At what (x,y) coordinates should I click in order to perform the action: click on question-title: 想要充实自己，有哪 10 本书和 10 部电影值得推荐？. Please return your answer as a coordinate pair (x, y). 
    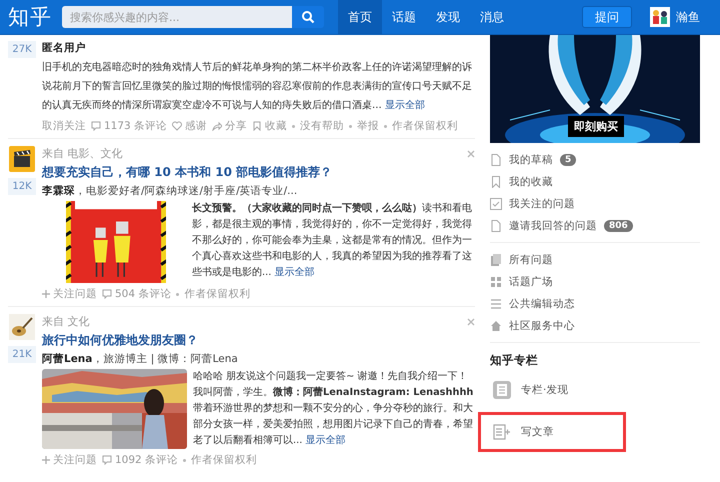
    Looking at the image, I should click on (258, 172).